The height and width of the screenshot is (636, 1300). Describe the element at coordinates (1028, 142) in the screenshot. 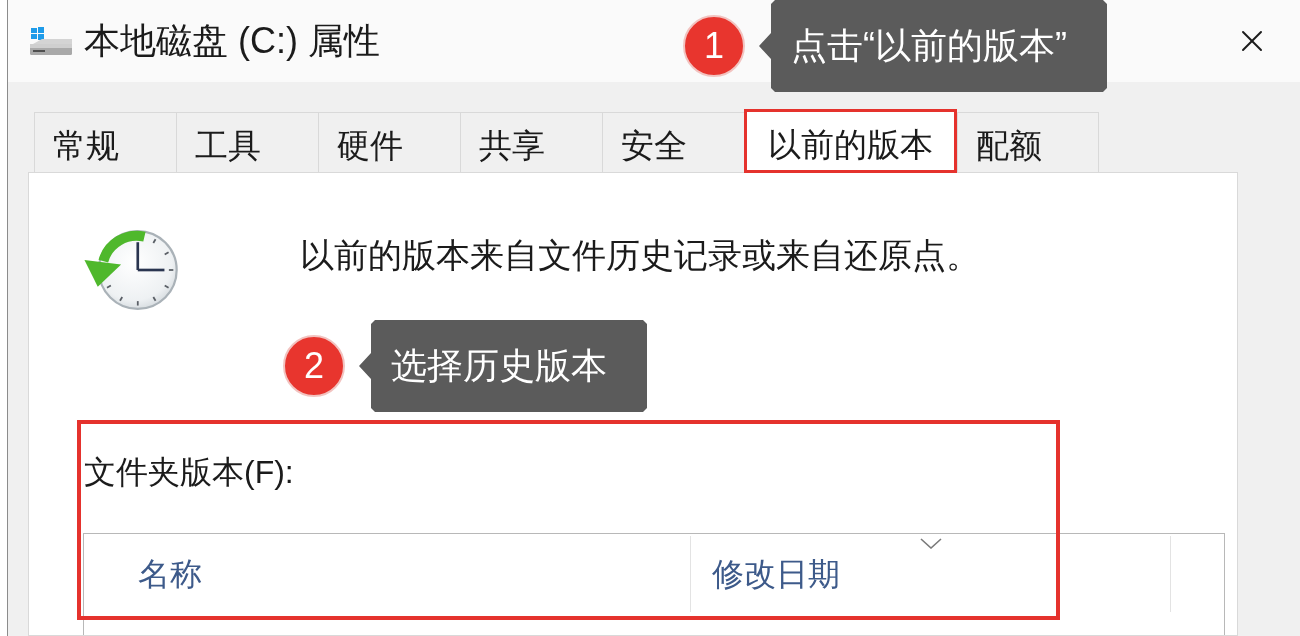

I see `tab: 配额` at that location.